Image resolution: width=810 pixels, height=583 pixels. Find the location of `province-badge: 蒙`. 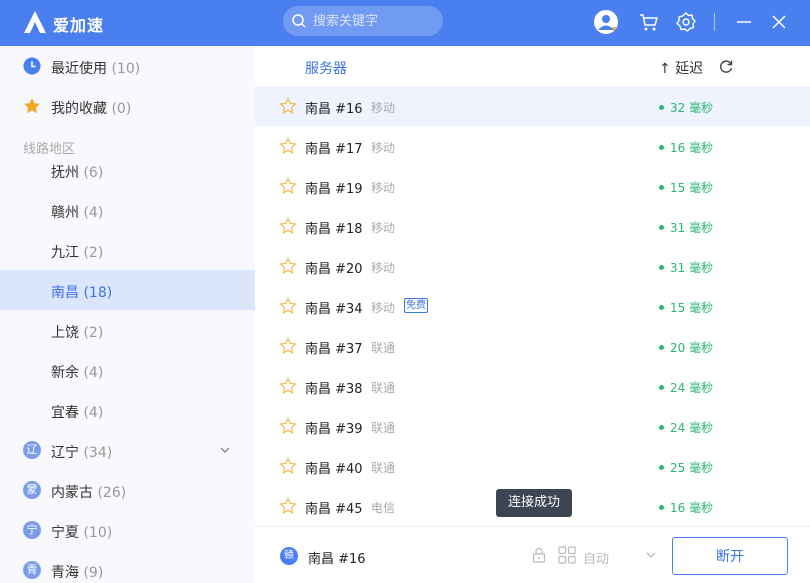

province-badge: 蒙 is located at coordinates (32, 490).